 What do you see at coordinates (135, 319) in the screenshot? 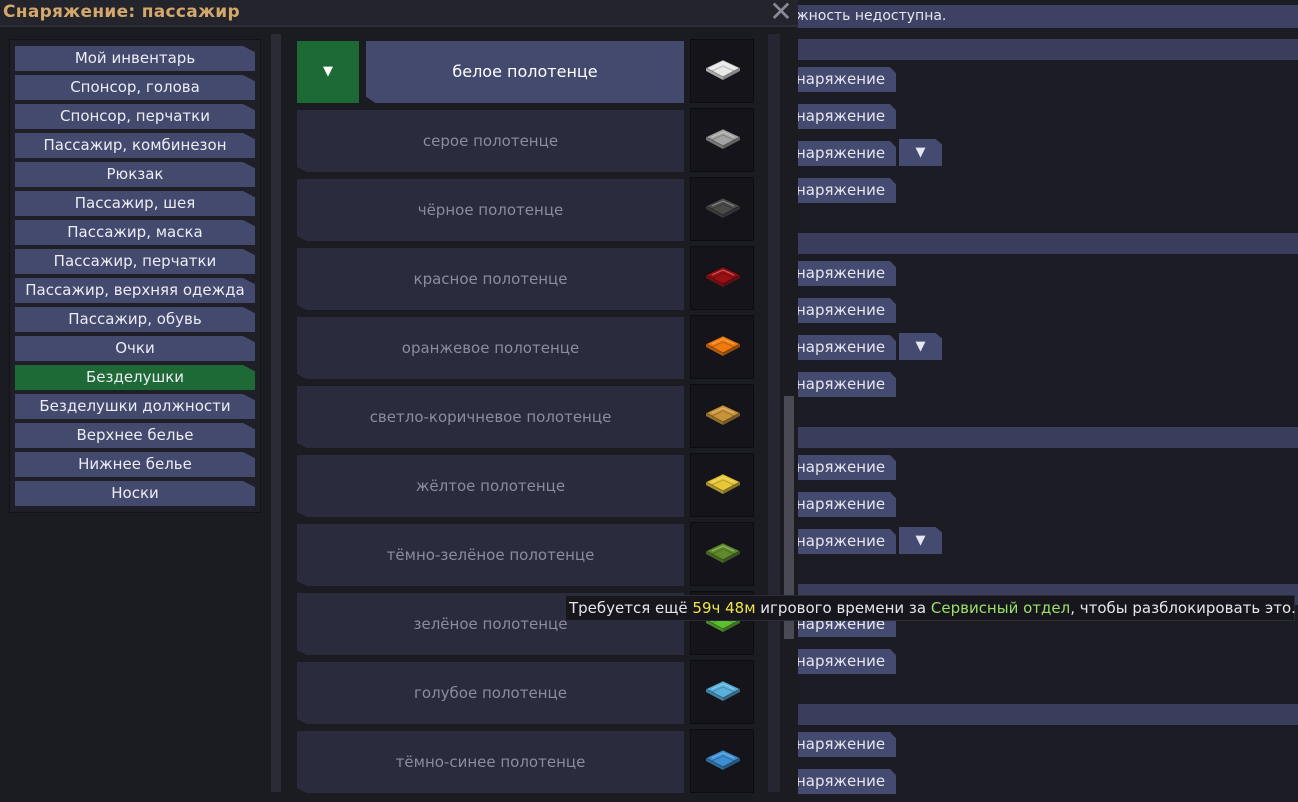
I see `category-button: Пассажир, обувь` at bounding box center [135, 319].